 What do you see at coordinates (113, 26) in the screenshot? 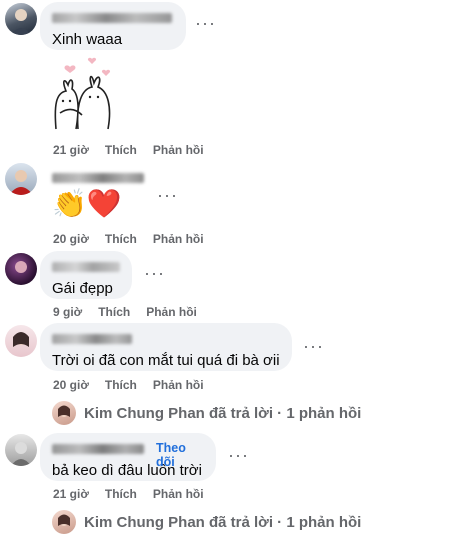
I see `comment-bubble: Xinh waaa` at bounding box center [113, 26].